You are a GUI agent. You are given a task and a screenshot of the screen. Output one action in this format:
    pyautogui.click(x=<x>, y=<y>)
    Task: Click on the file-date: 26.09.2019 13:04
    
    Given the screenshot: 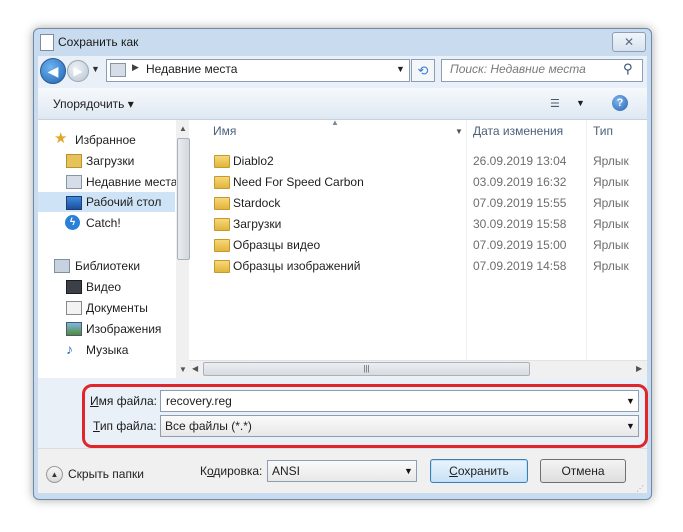 What is the action you would take?
    pyautogui.click(x=520, y=161)
    